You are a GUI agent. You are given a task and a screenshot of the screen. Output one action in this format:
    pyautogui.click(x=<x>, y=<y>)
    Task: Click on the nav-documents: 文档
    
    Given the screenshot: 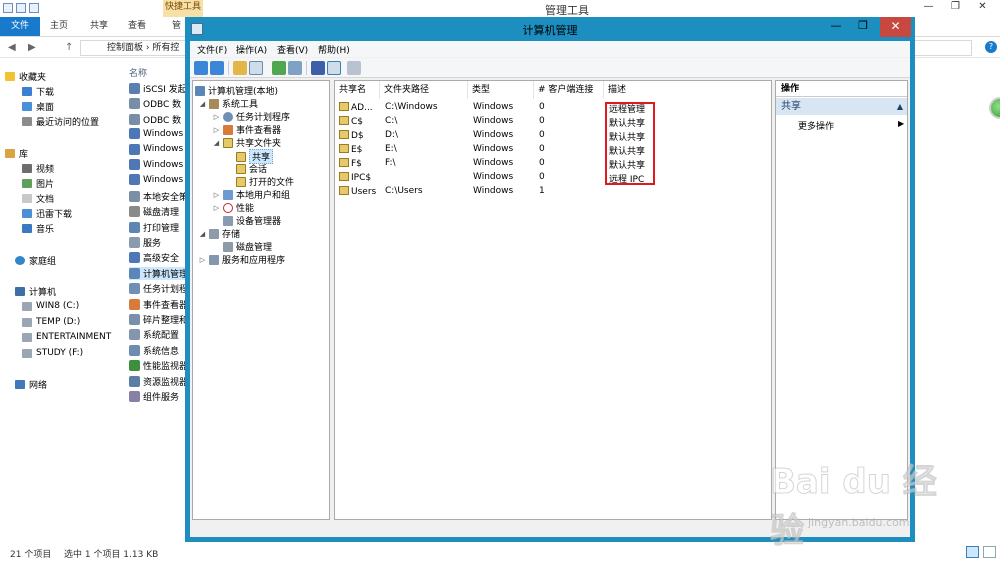 What is the action you would take?
    pyautogui.click(x=38, y=198)
    